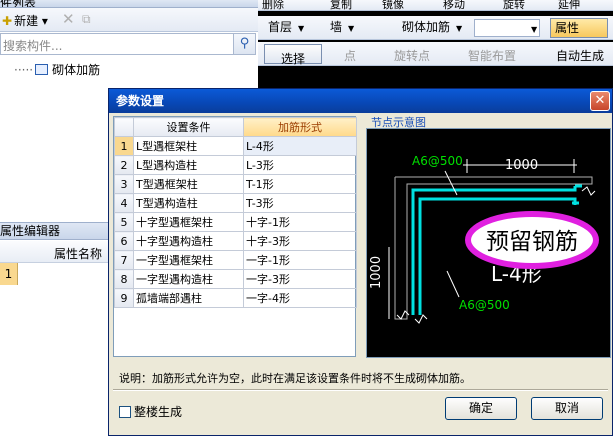 This screenshot has width=613, height=436. What do you see at coordinates (600, 101) in the screenshot?
I see `close-icon: ✕` at bounding box center [600, 101].